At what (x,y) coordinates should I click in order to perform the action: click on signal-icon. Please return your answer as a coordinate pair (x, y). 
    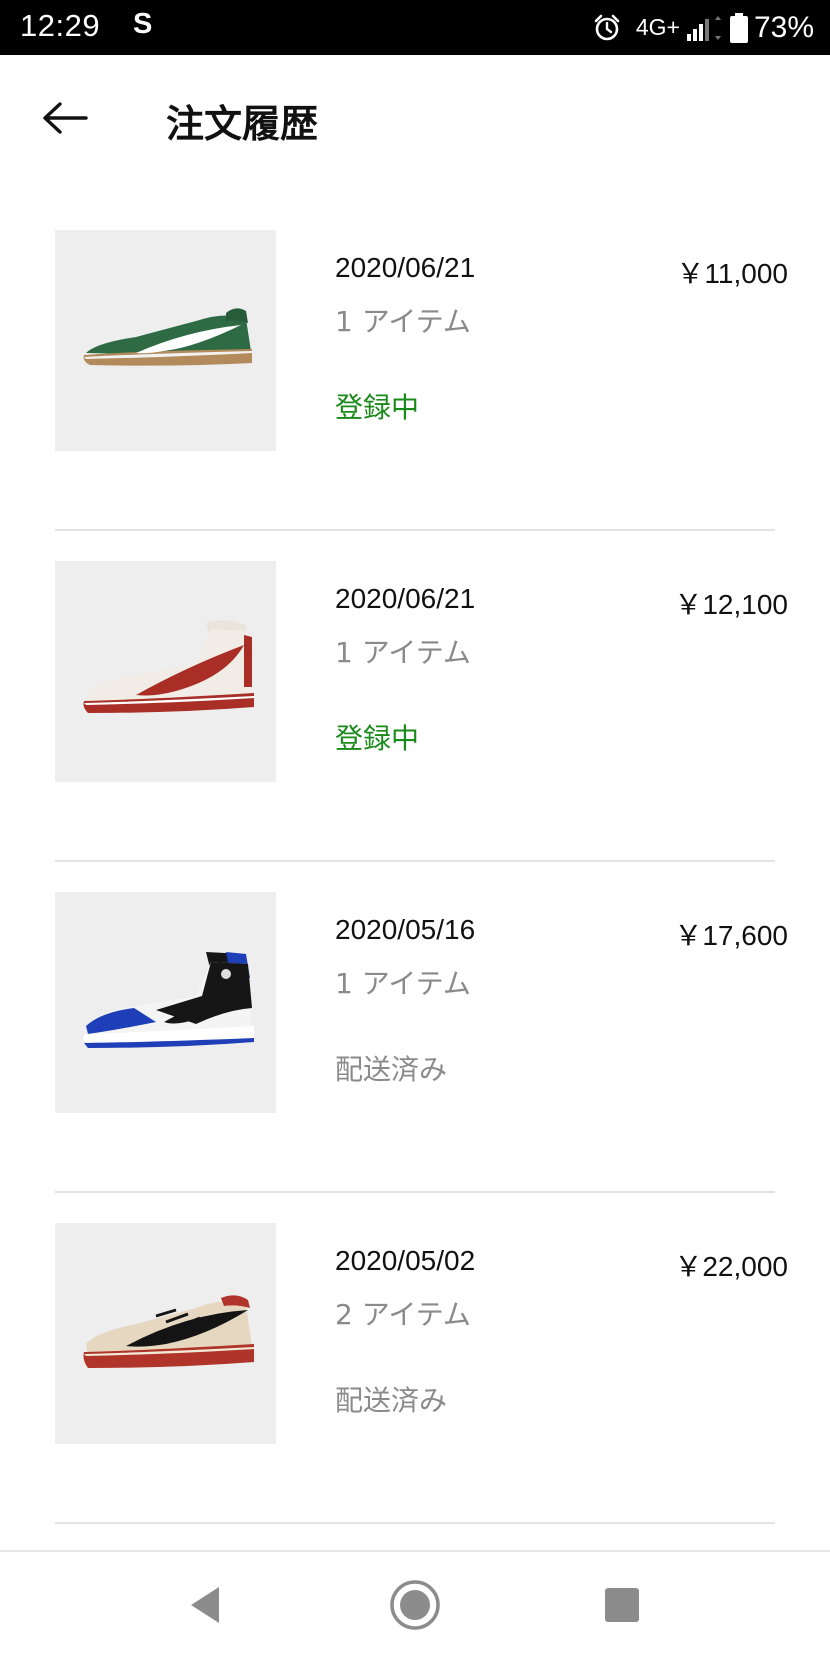
    Looking at the image, I should click on (704, 28).